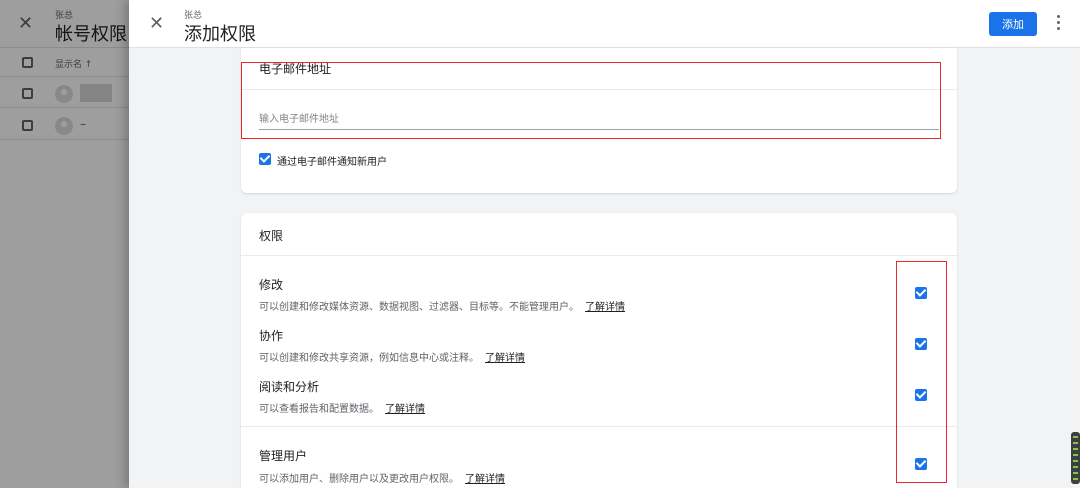 This screenshot has height=488, width=1080. Describe the element at coordinates (921, 293) in the screenshot. I see `permission-checkbox-edit` at that location.